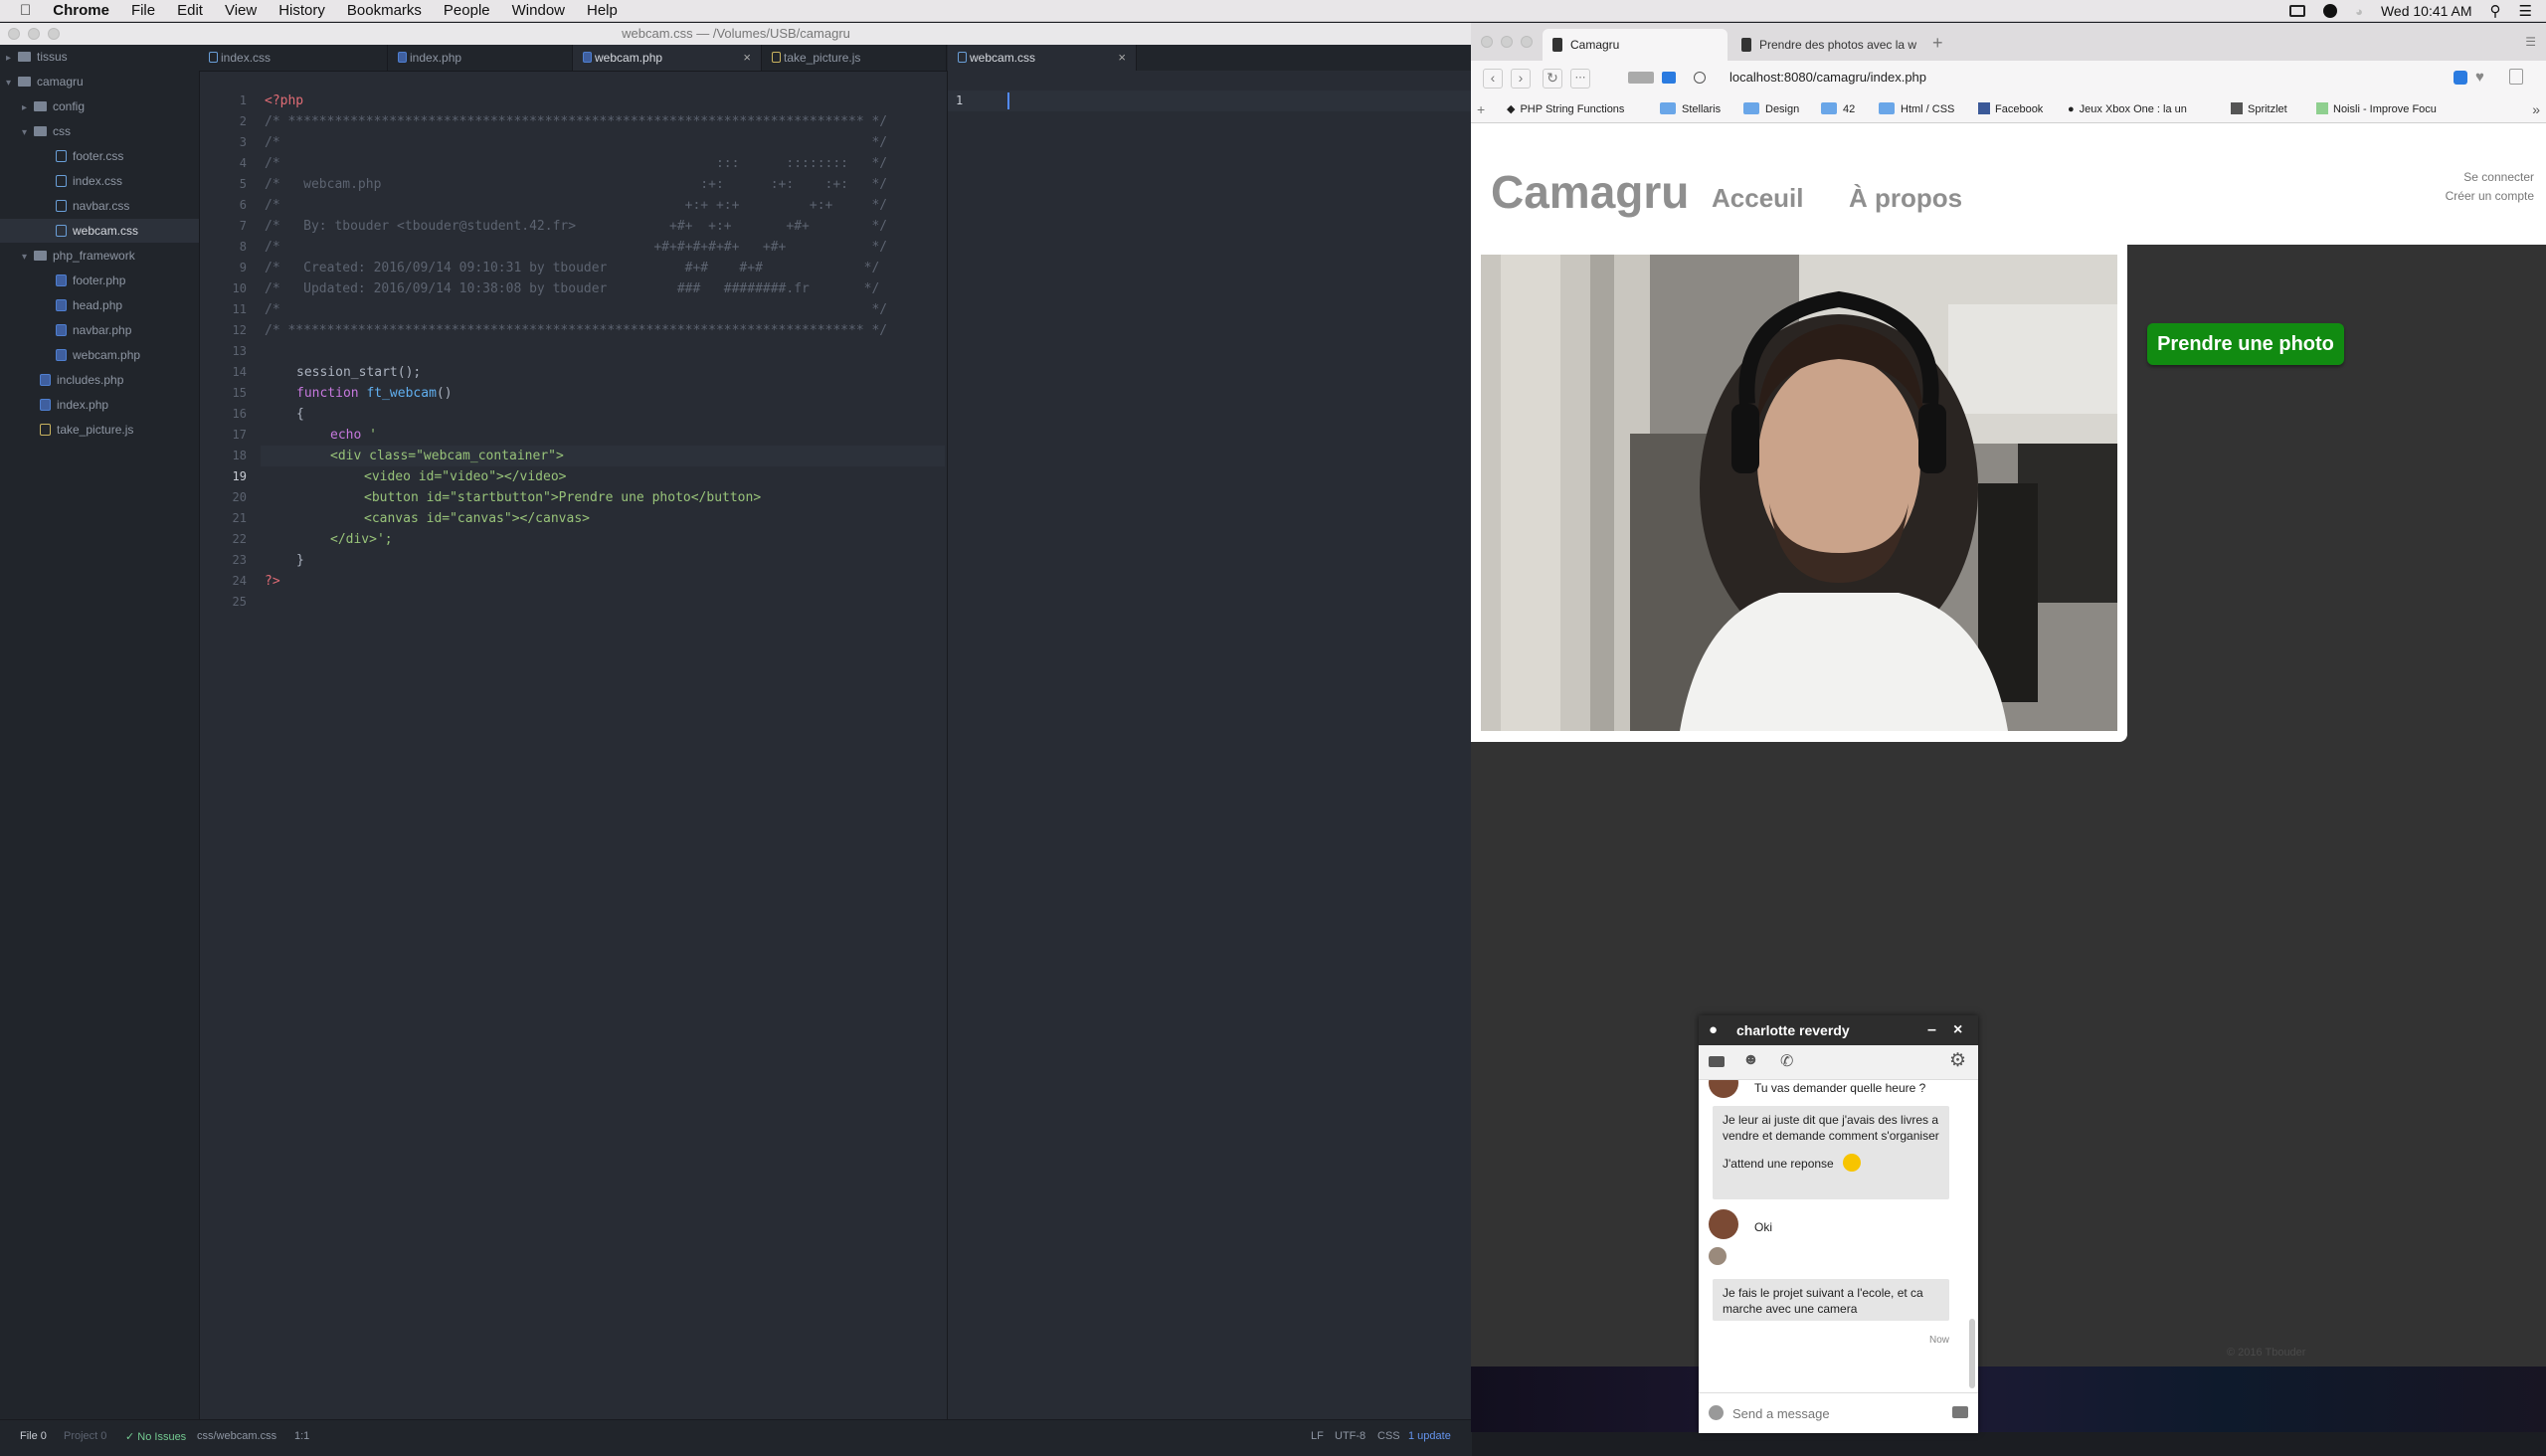 Image resolution: width=2546 pixels, height=1456 pixels. I want to click on bookmark-42: 42, so click(1838, 109).